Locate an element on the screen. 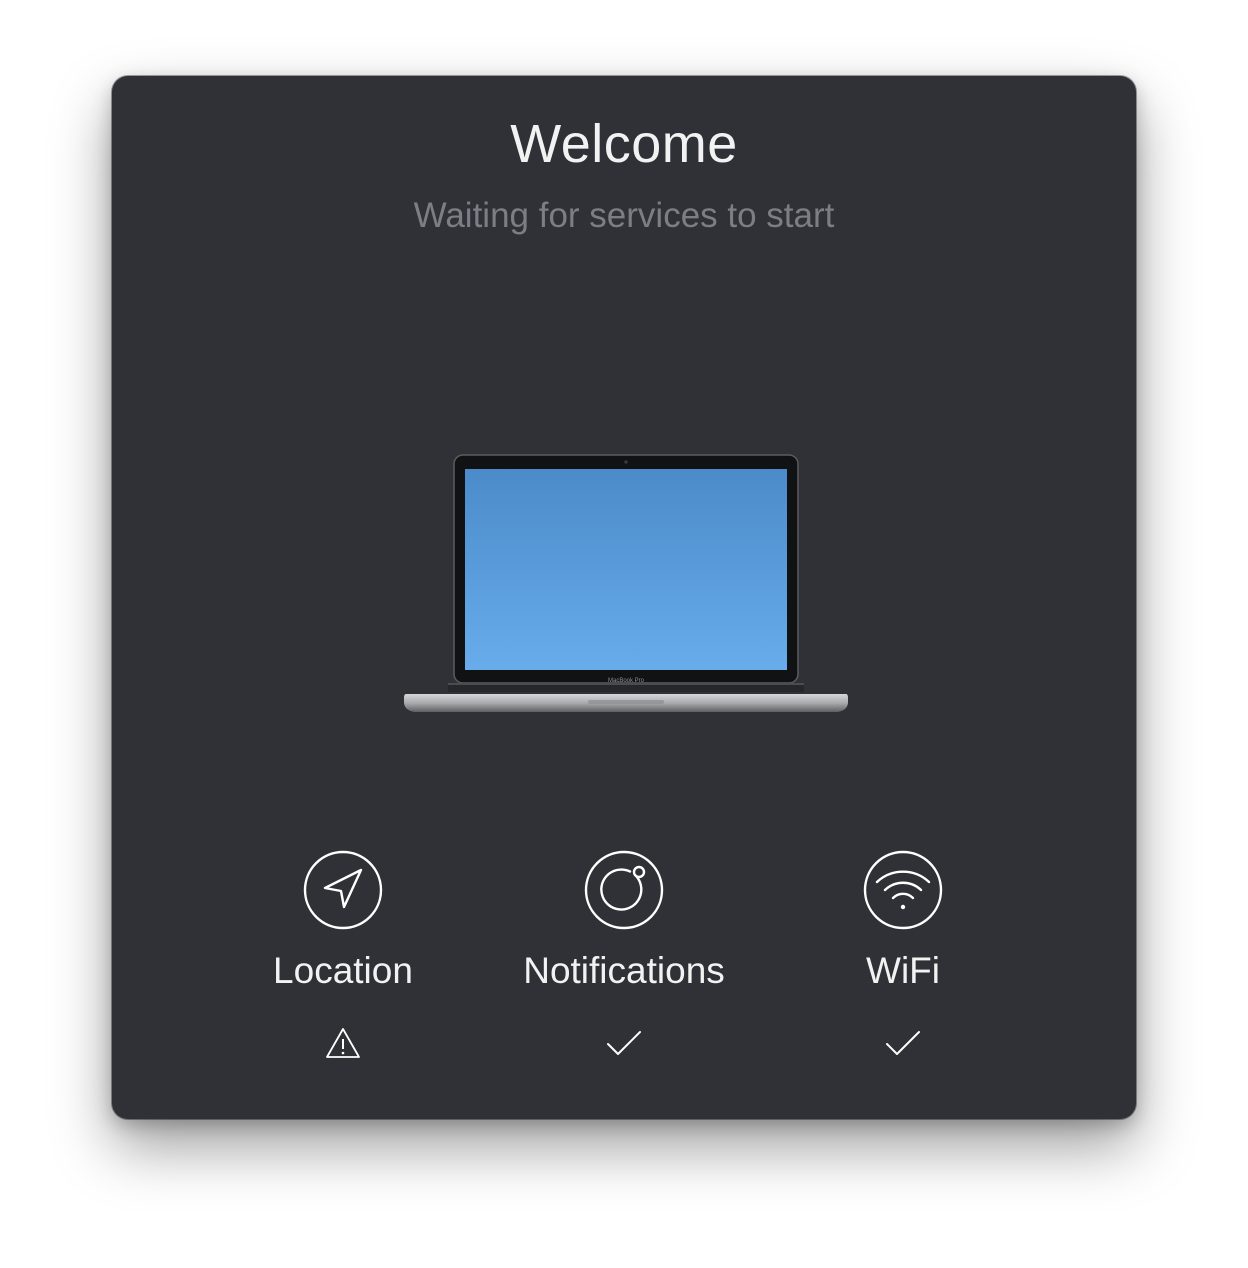 The image size is (1248, 1268). wifi-icon is located at coordinates (903, 890).